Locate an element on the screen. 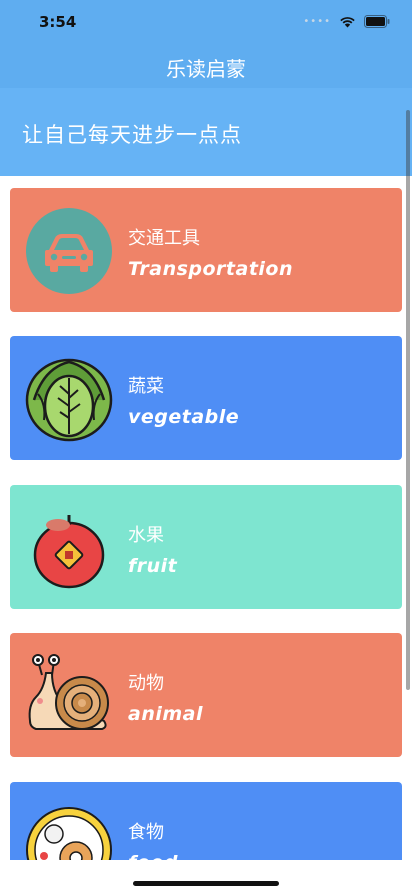 The height and width of the screenshot is (894, 412). category-name-zh: 动物 is located at coordinates (146, 683).